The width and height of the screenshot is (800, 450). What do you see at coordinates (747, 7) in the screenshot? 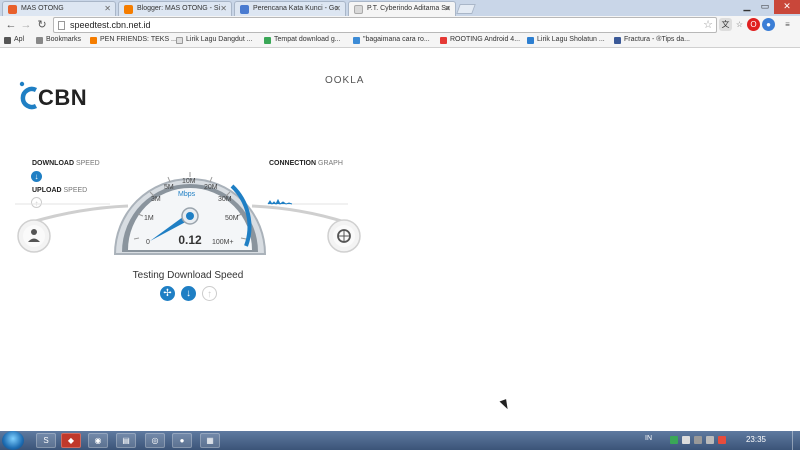
I see `minimize-icon: ▁` at bounding box center [747, 7].